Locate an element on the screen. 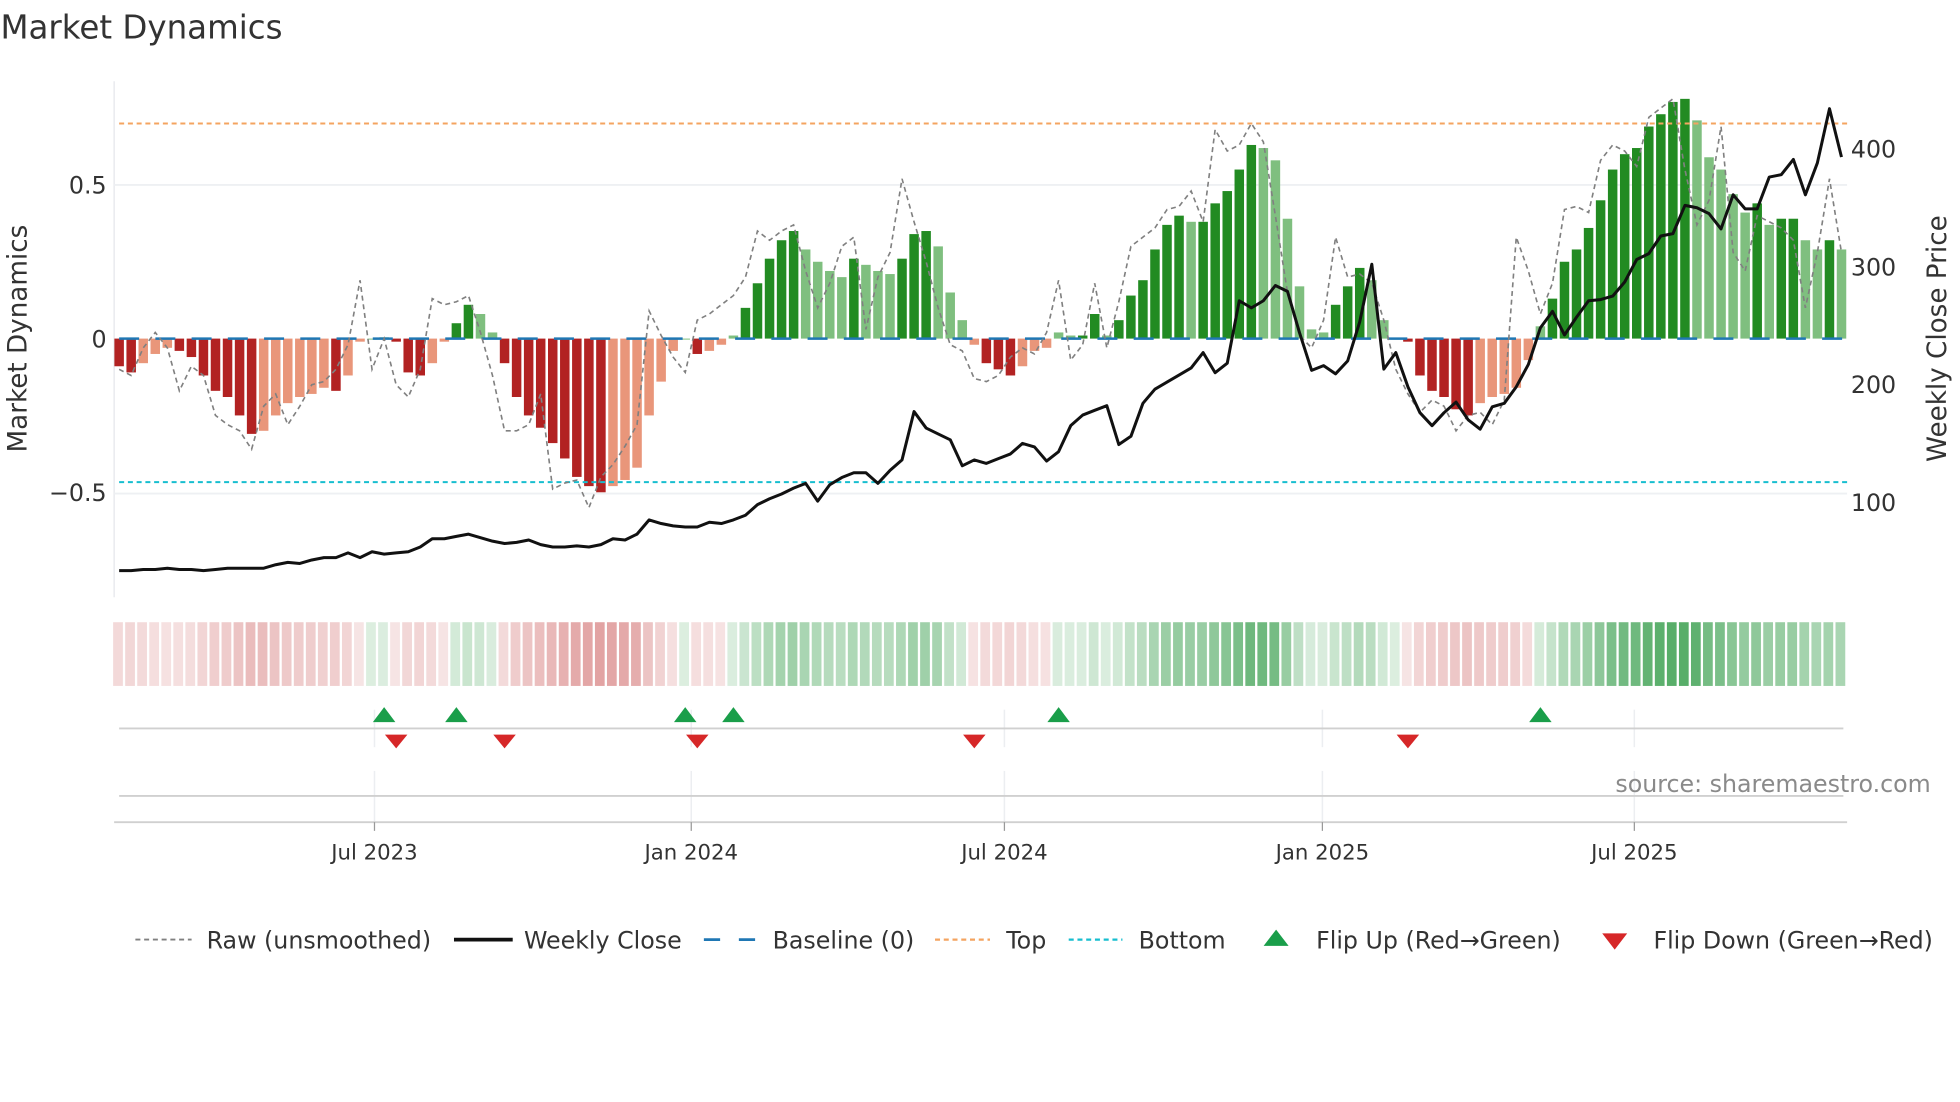 The image size is (1960, 1102). source-label: source: sharemaestro.com is located at coordinates (1772, 784).